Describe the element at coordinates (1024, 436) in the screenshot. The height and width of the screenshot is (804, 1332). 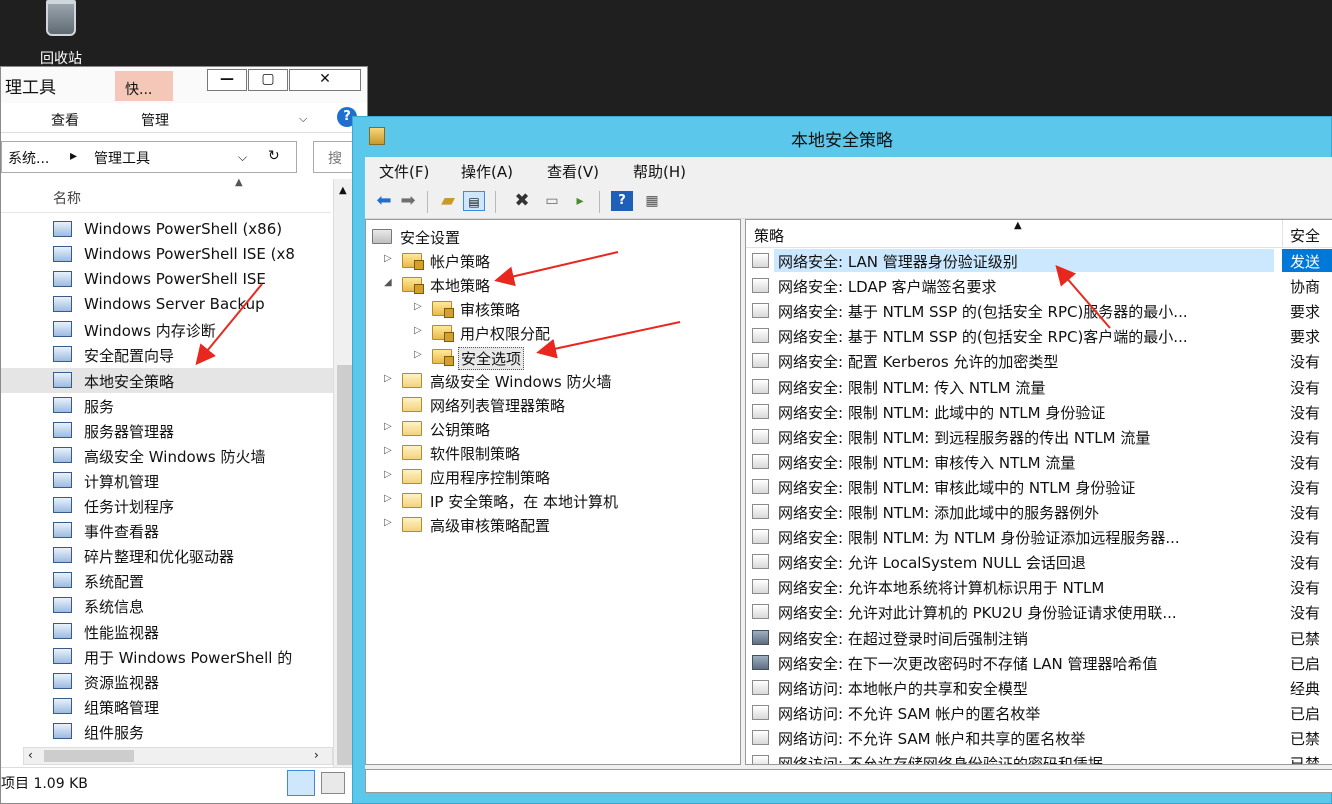
I see `policy-name-cell: 网络安全: 限制 NTLM: 到远程服务器的传出 NTLM 流量` at that location.